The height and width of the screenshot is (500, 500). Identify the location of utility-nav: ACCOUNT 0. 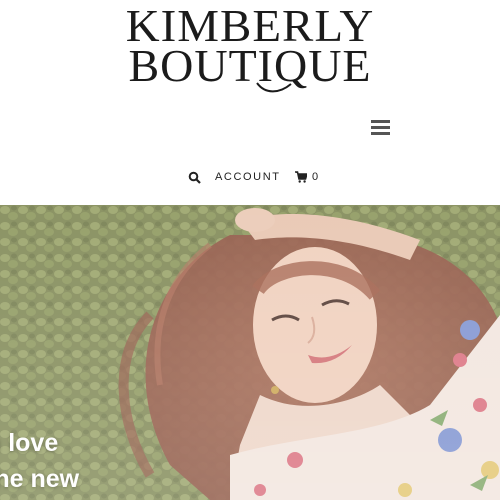
(250, 179).